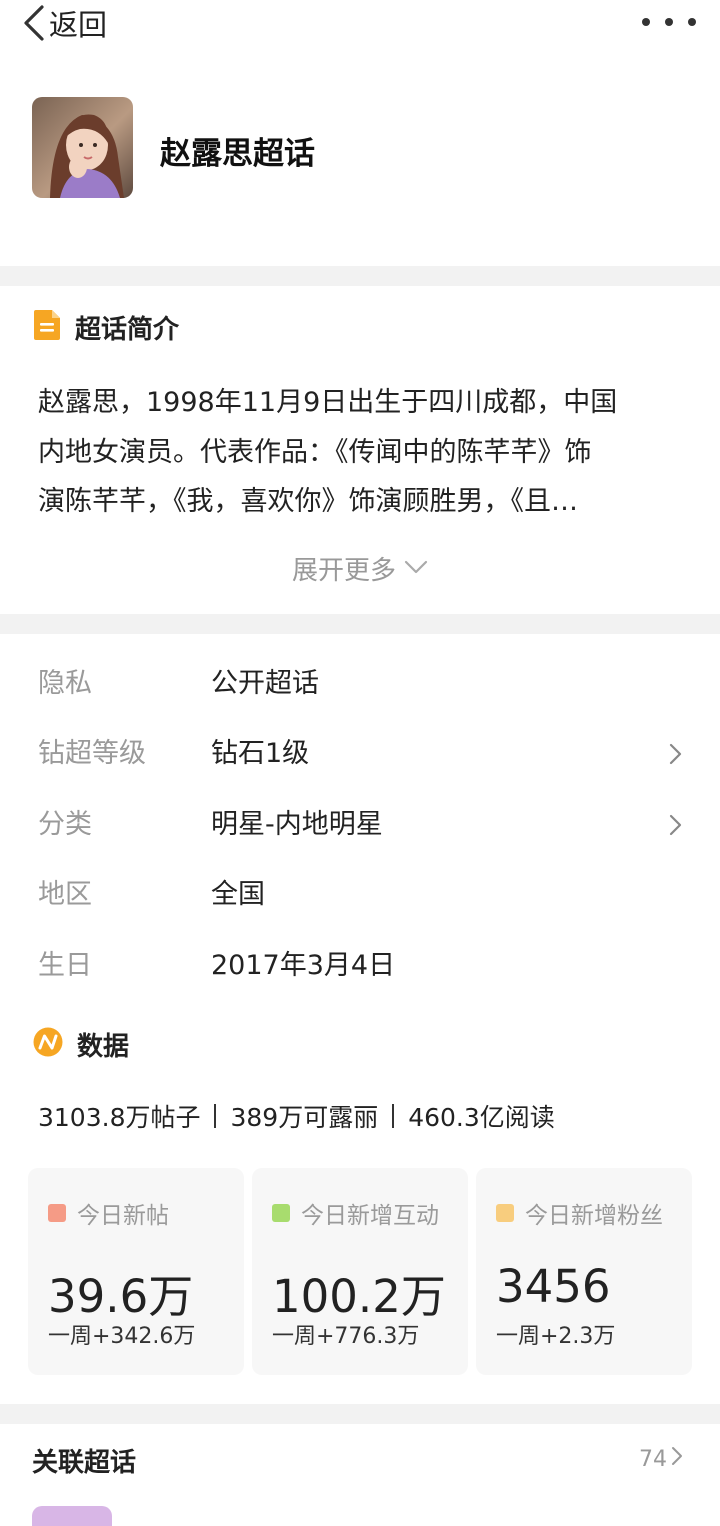 This screenshot has width=720, height=1526. Describe the element at coordinates (297, 824) in the screenshot. I see `info-value: 明星-内地明星` at that location.